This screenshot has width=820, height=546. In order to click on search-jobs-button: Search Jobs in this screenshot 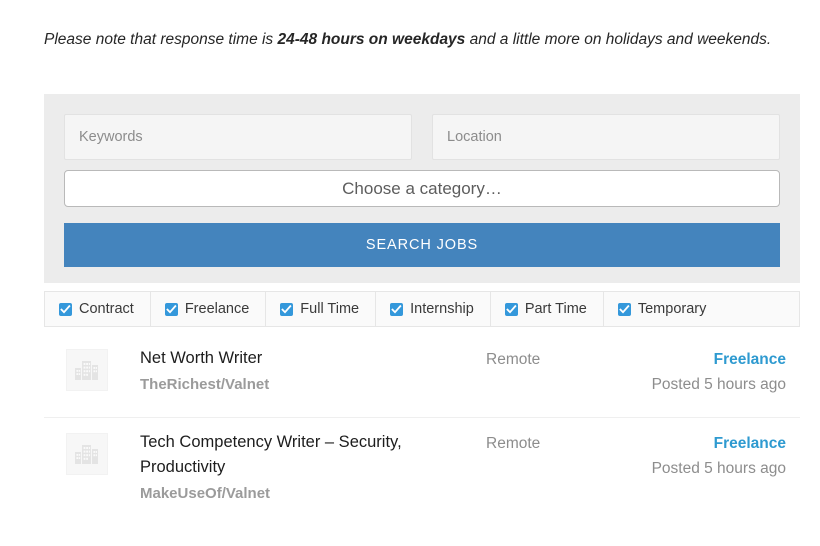, I will do `click(422, 245)`.